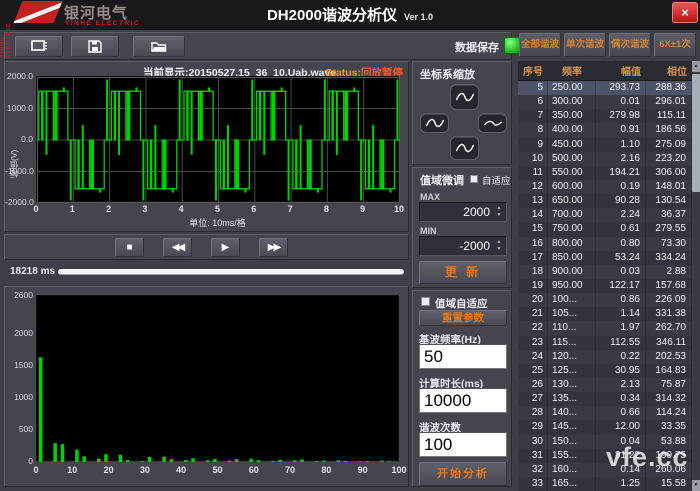 Image resolution: width=700 pixels, height=491 pixels. Describe the element at coordinates (605, 187) in the screenshot. I see `table-row: 12 600.00 0.19 148.01` at that location.